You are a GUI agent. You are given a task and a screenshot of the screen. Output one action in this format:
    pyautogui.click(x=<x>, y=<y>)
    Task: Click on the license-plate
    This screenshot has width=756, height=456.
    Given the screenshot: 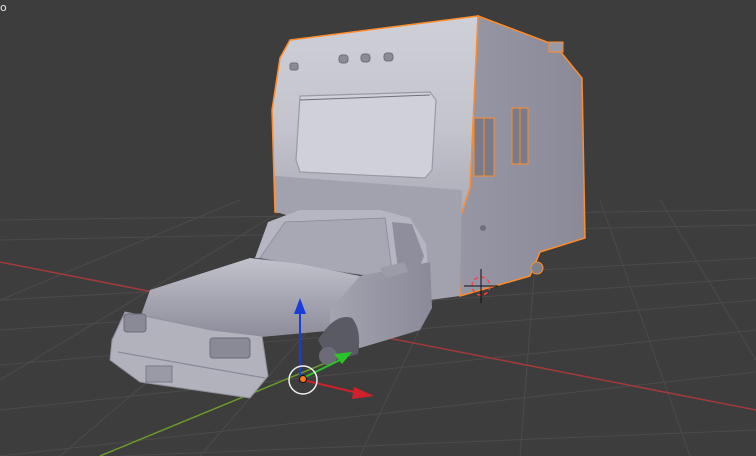 What is the action you would take?
    pyautogui.click(x=159, y=374)
    